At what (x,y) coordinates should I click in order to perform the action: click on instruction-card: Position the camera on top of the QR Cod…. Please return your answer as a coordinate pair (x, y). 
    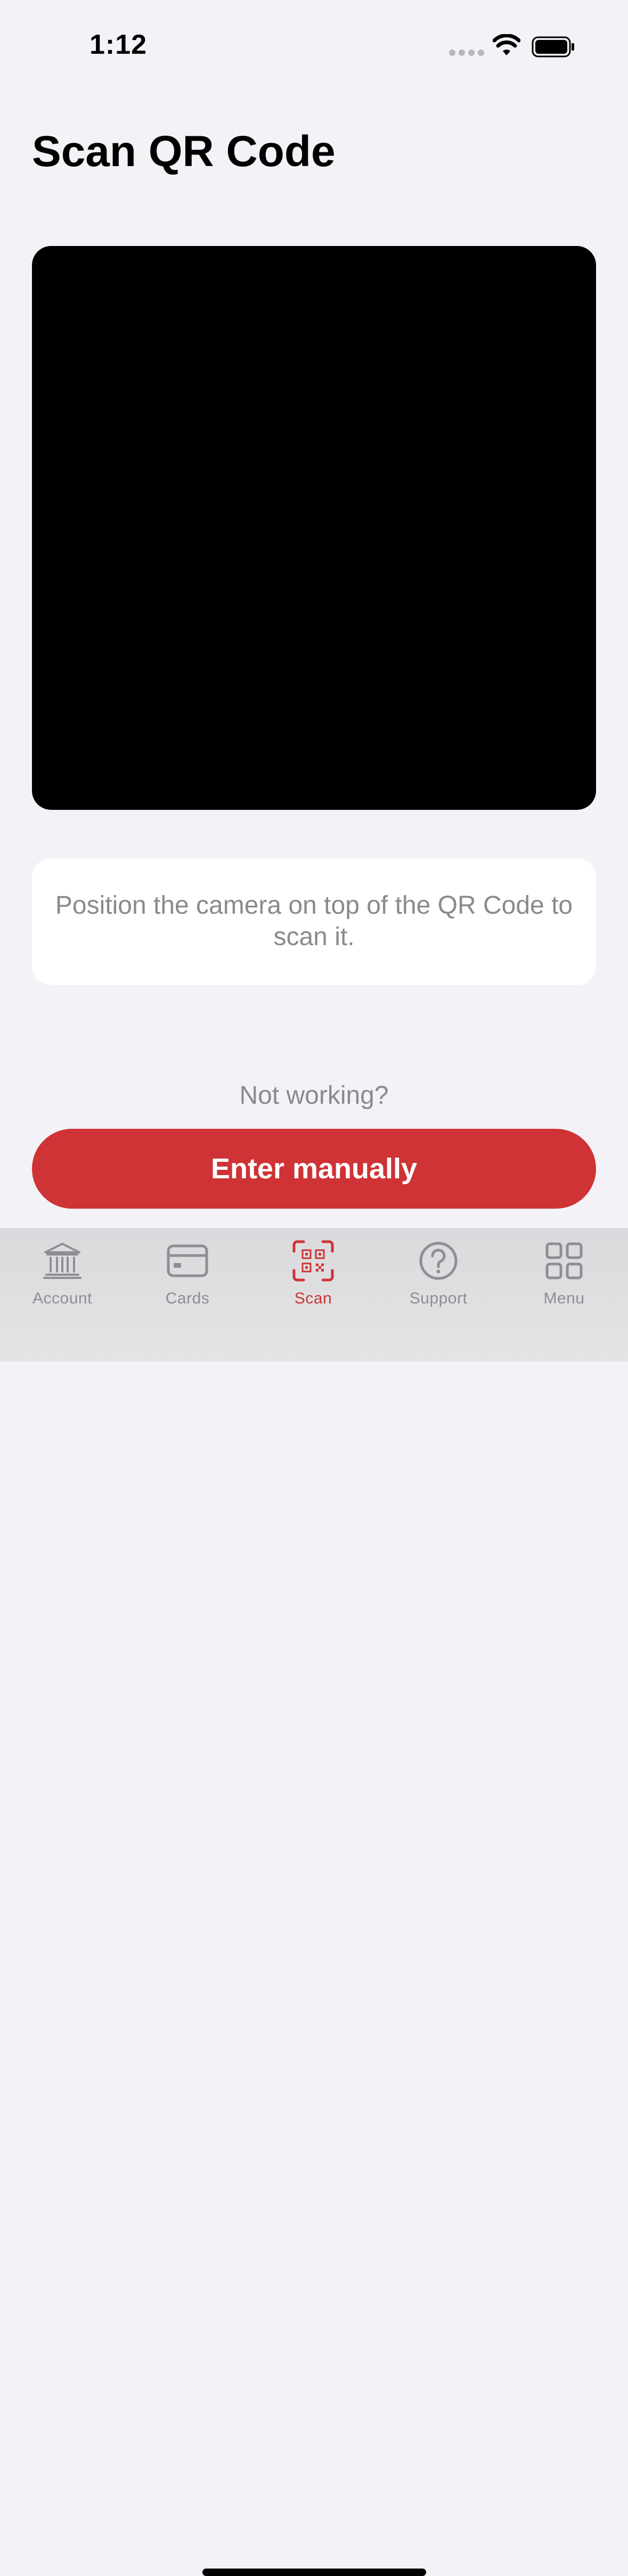
    Looking at the image, I should click on (314, 921).